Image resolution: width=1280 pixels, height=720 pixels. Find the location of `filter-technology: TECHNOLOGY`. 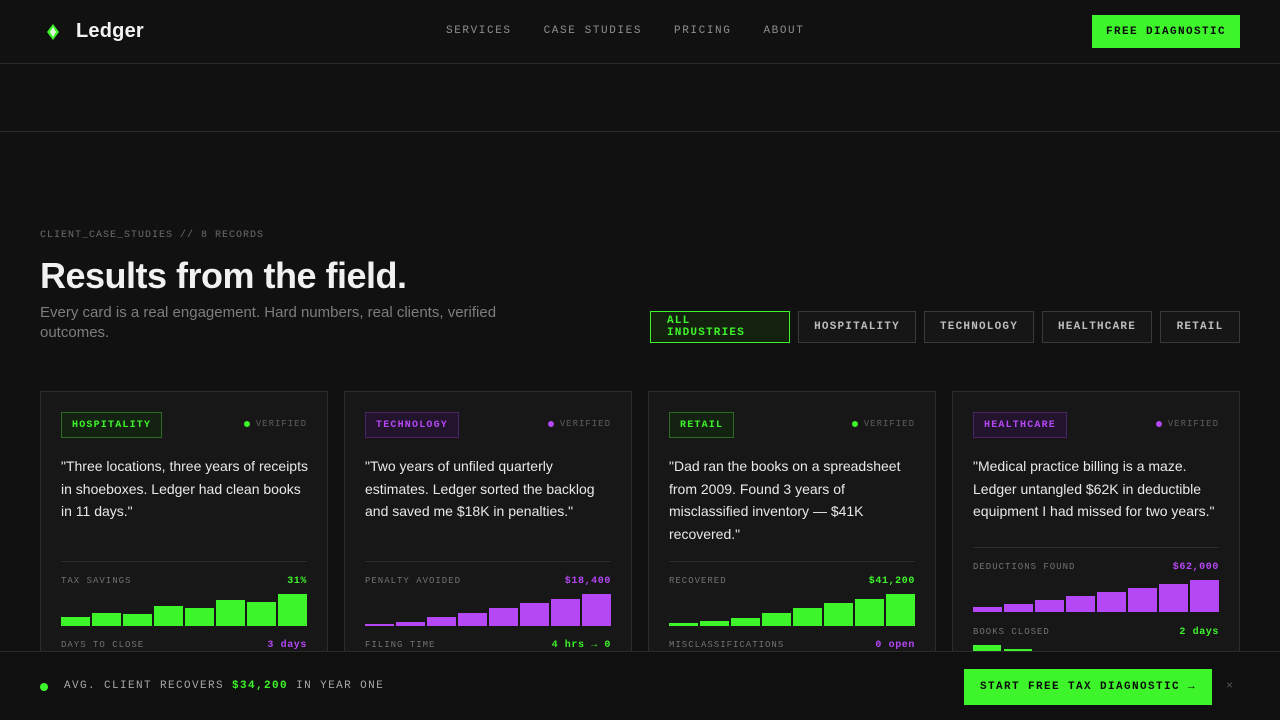

filter-technology: TECHNOLOGY is located at coordinates (979, 327).